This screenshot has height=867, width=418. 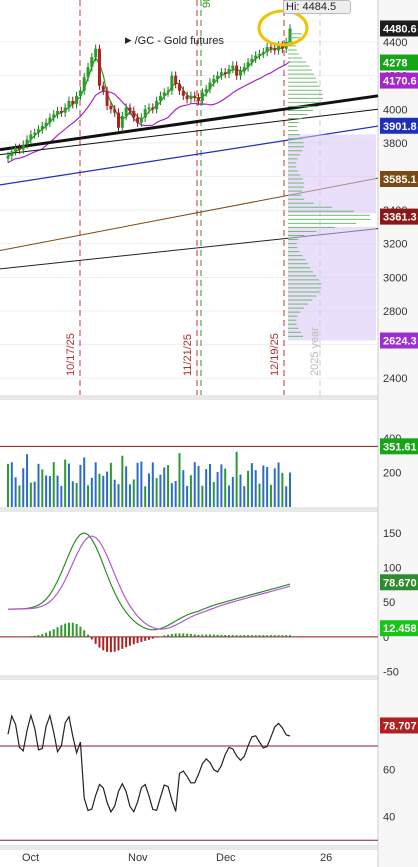 What do you see at coordinates (400, 29) in the screenshot?
I see `price-tag-label: 4480.6` at bounding box center [400, 29].